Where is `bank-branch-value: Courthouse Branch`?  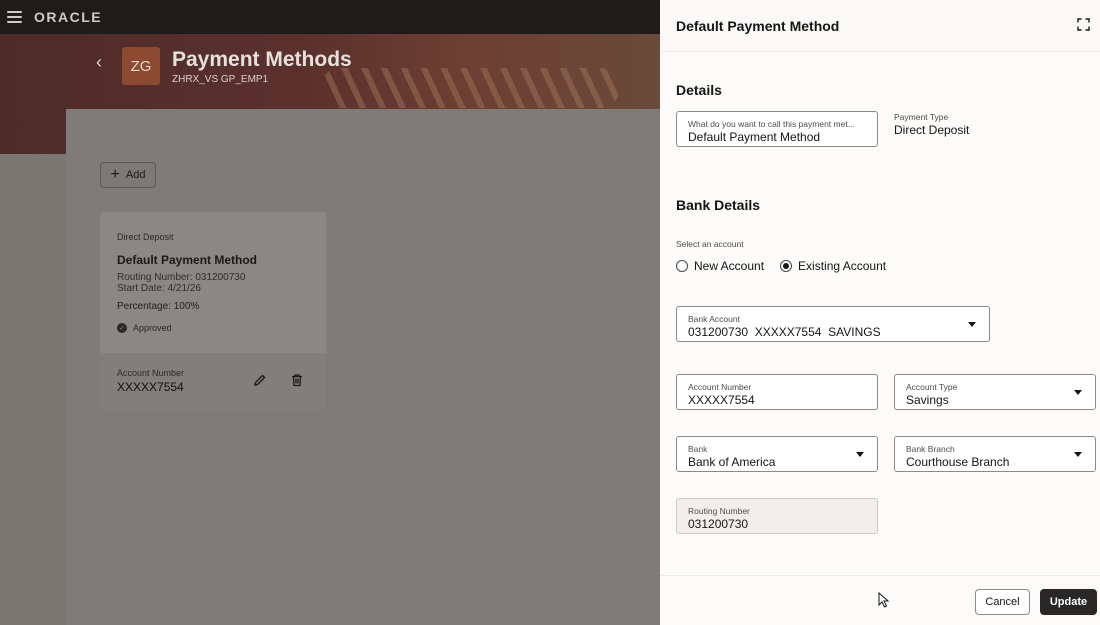
bank-branch-value: Courthouse Branch is located at coordinates (958, 462).